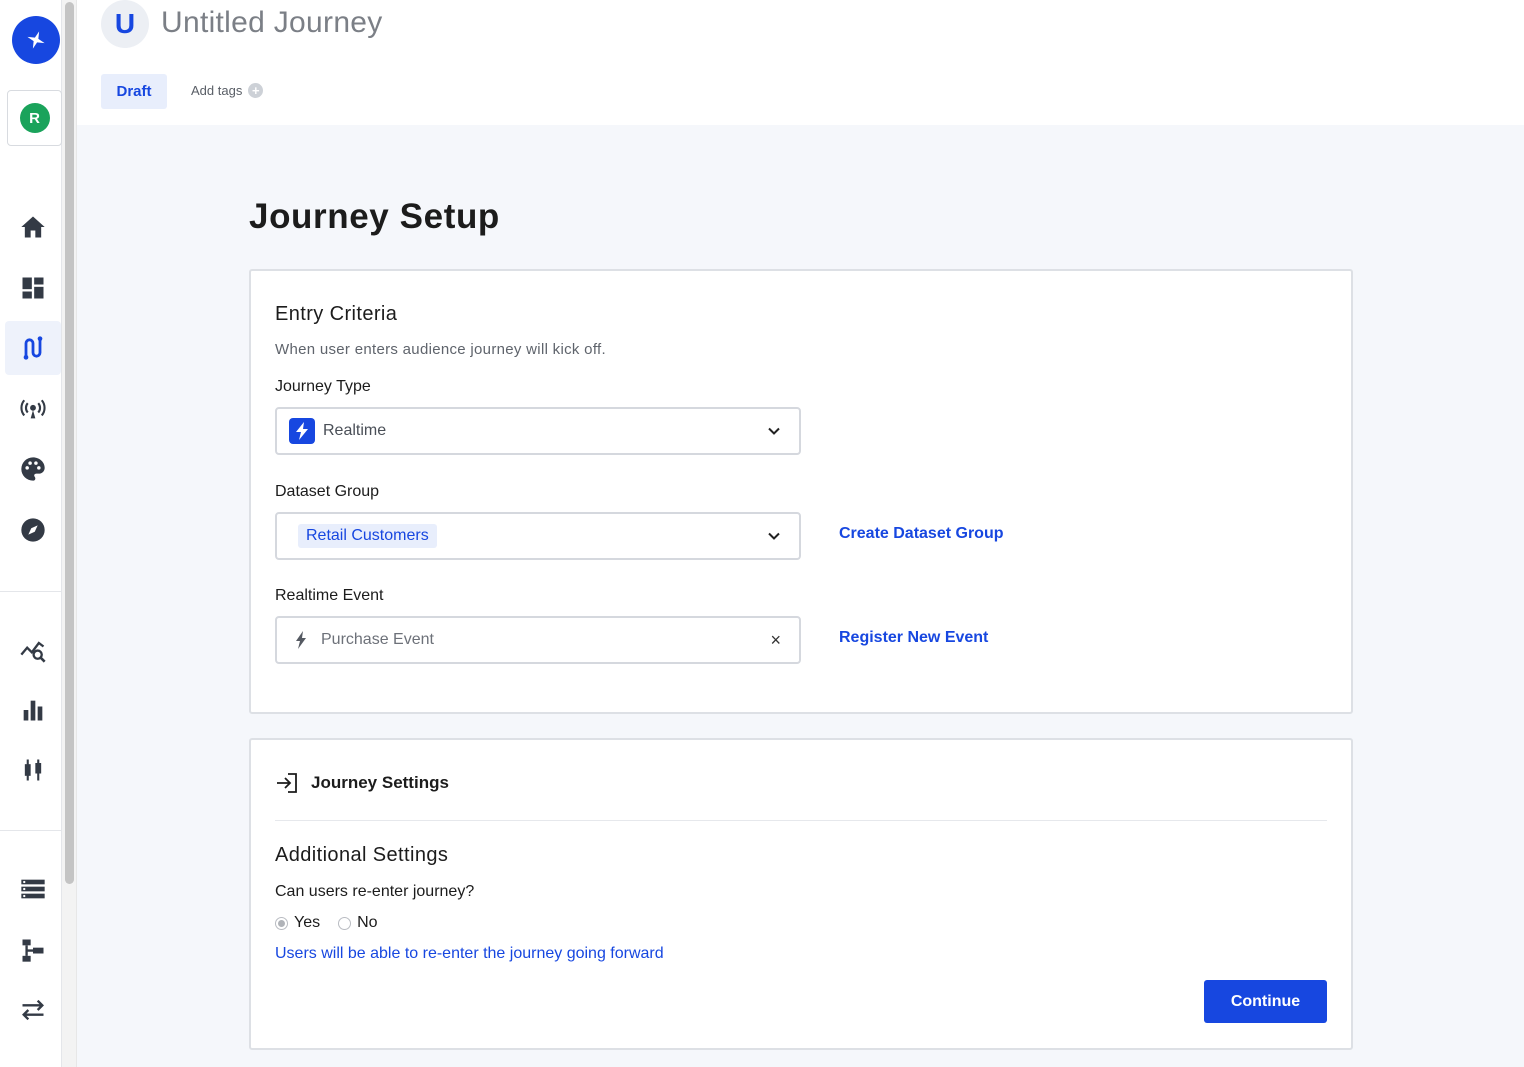  I want to click on additional-settings-heading: Additional Settings, so click(362, 855).